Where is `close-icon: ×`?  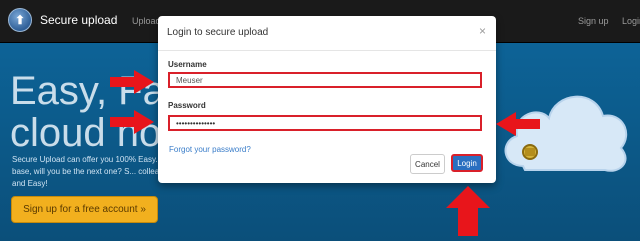
close-icon: × is located at coordinates (482, 31).